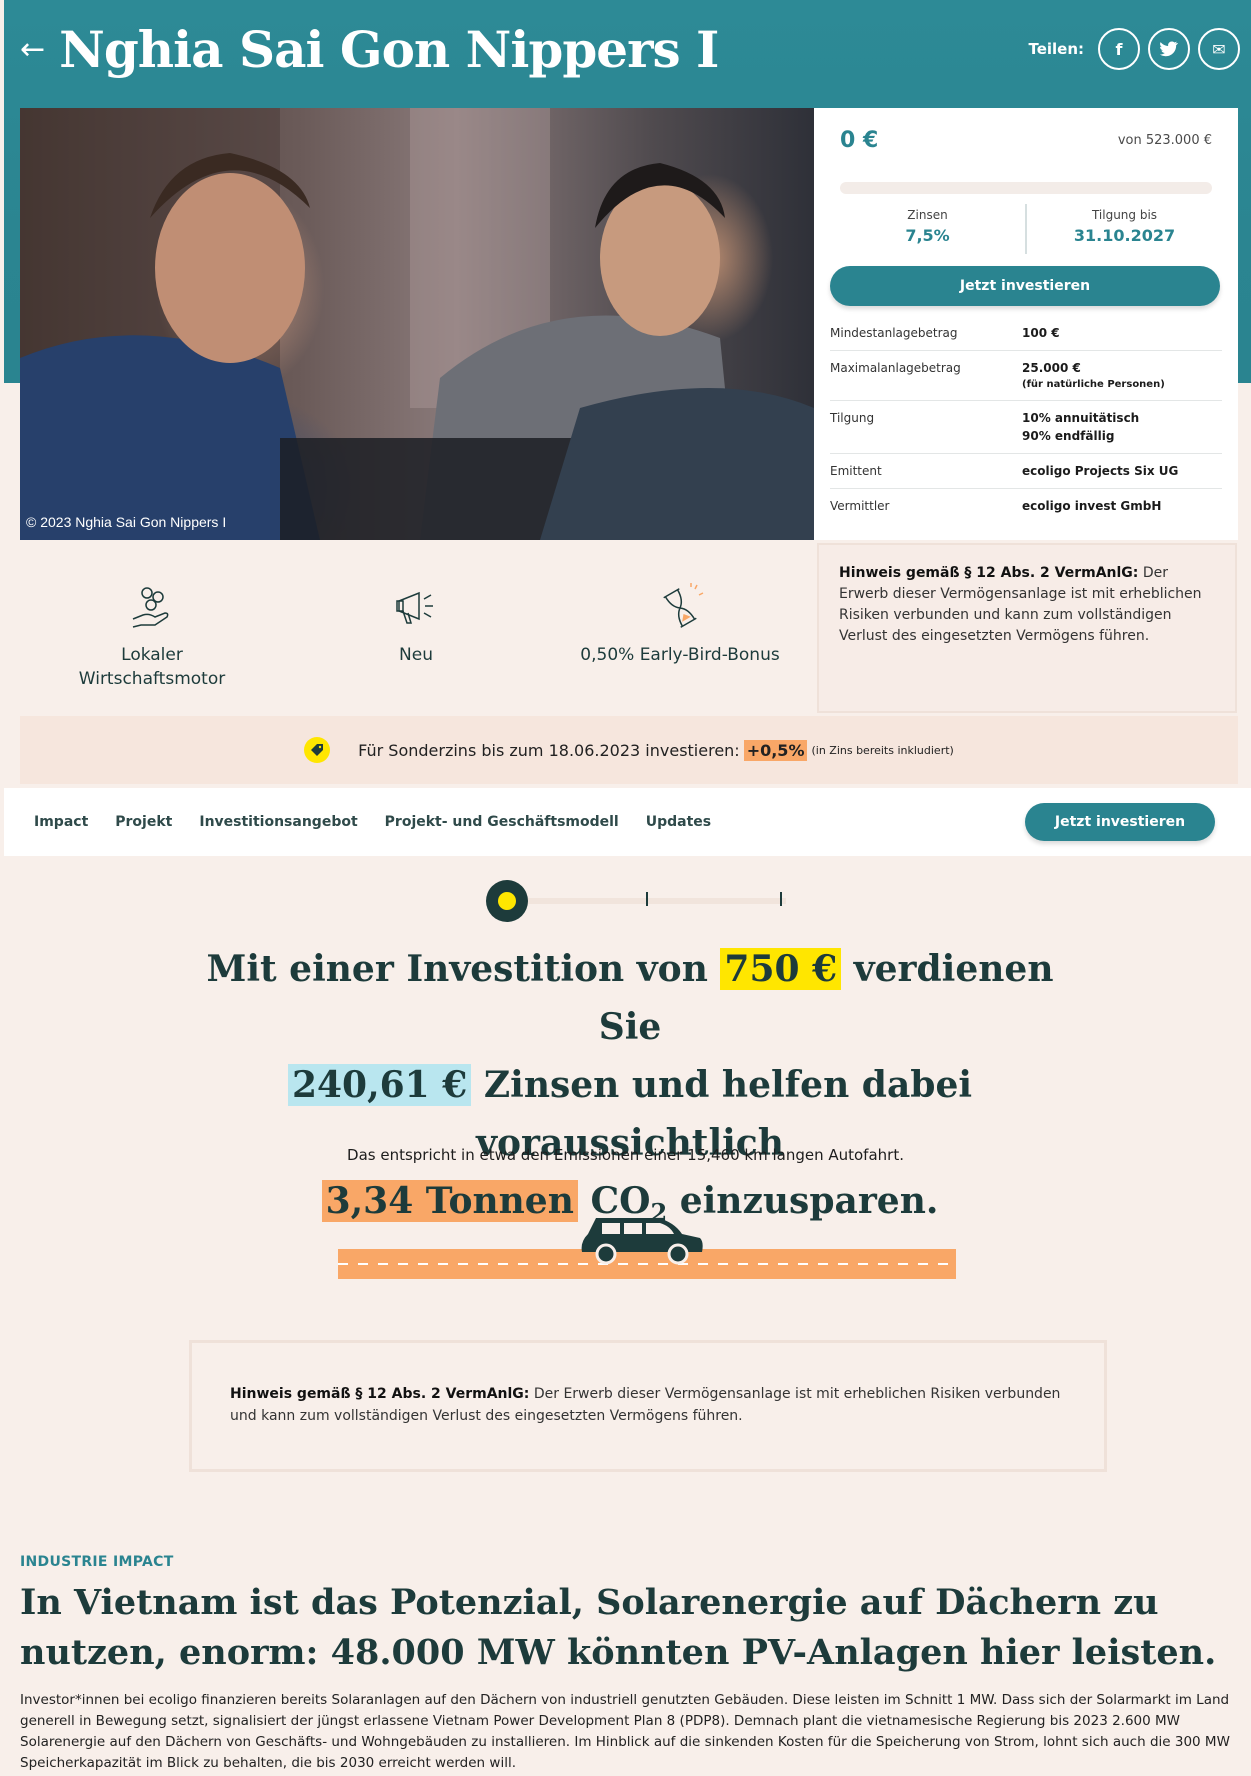  Describe the element at coordinates (1124, 215) in the screenshot. I see `stat-label: Tilgung bis` at that location.